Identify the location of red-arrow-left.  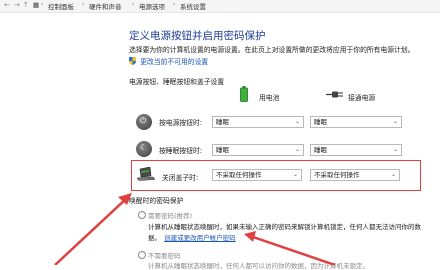
(93, 229).